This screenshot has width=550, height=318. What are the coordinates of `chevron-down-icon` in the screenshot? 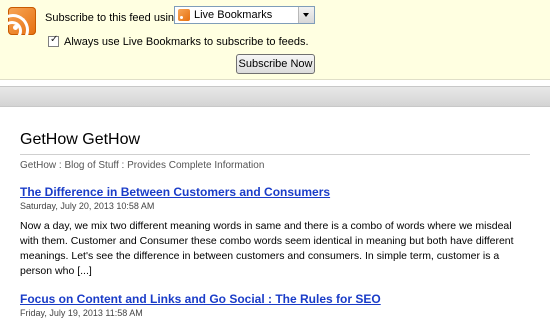 It's located at (306, 15).